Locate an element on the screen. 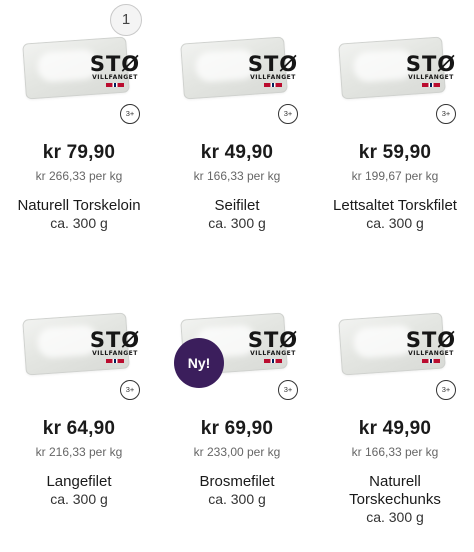 The width and height of the screenshot is (474, 552). product-name: Seifilet is located at coordinates (237, 206).